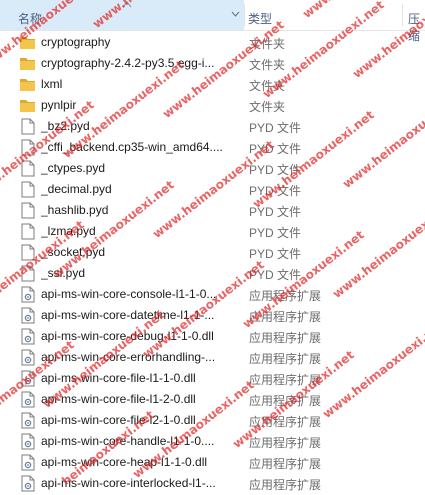 The height and width of the screenshot is (495, 425). I want to click on file-name: _ssl.pyd, so click(63, 273).